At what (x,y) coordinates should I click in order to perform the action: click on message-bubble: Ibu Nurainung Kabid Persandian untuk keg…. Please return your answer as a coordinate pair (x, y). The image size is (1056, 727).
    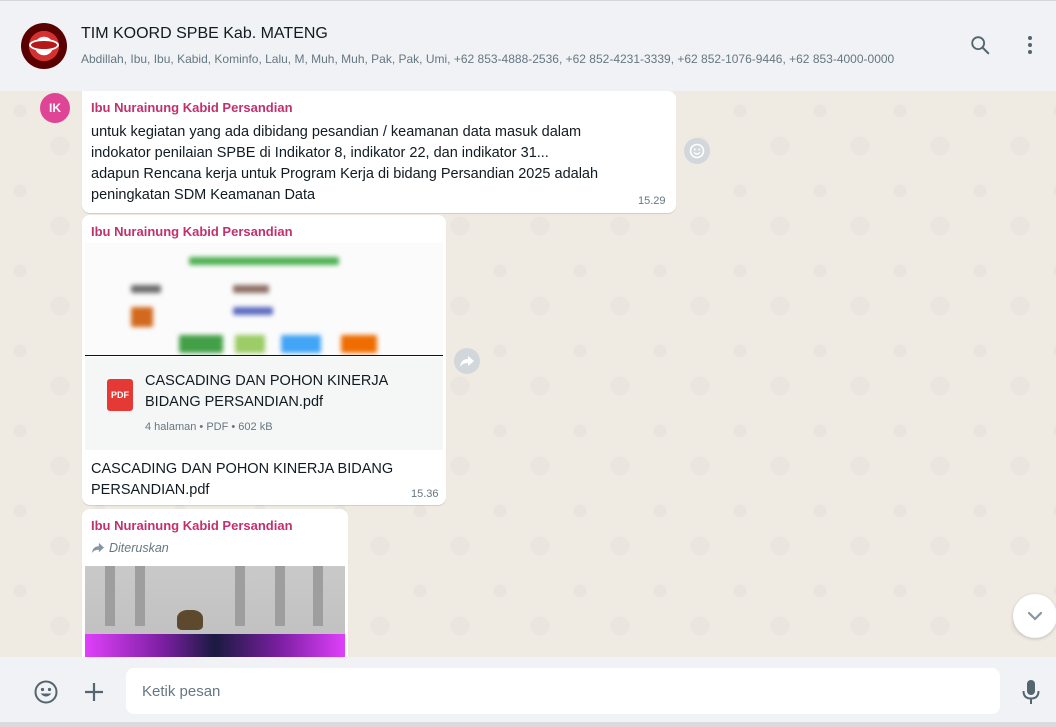
    Looking at the image, I should click on (379, 152).